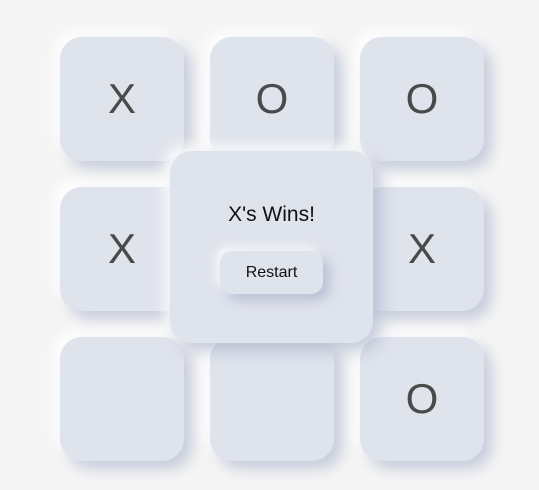 This screenshot has height=490, width=539. Describe the element at coordinates (271, 214) in the screenshot. I see `result-message: X's Wins!` at that location.